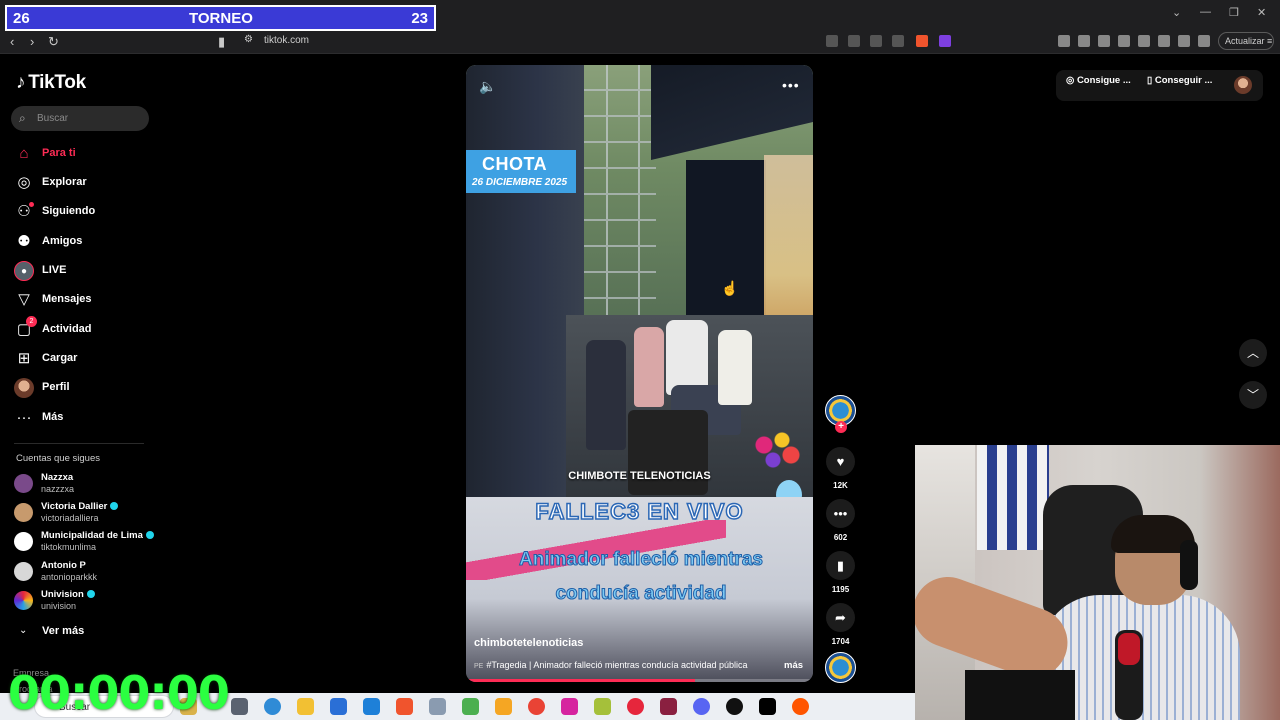 This screenshot has width=1280, height=720. I want to click on vpn-icon, so click(1204, 41).